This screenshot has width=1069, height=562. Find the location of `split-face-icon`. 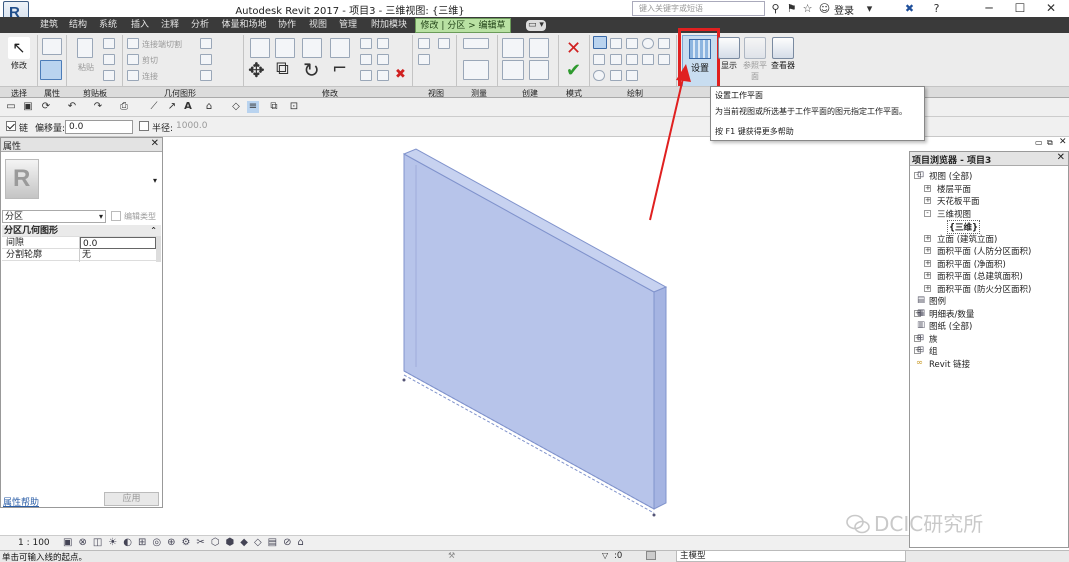

split-face-icon is located at coordinates (206, 43).